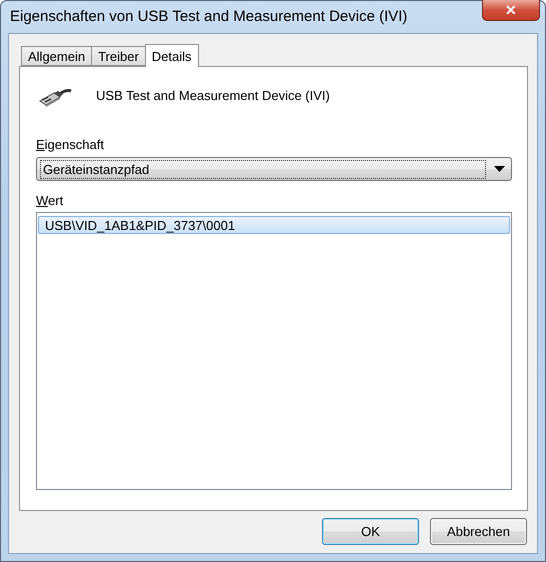 The height and width of the screenshot is (562, 546). What do you see at coordinates (213, 96) in the screenshot?
I see `device-name: USB Test and Measurement Device (IVI)` at bounding box center [213, 96].